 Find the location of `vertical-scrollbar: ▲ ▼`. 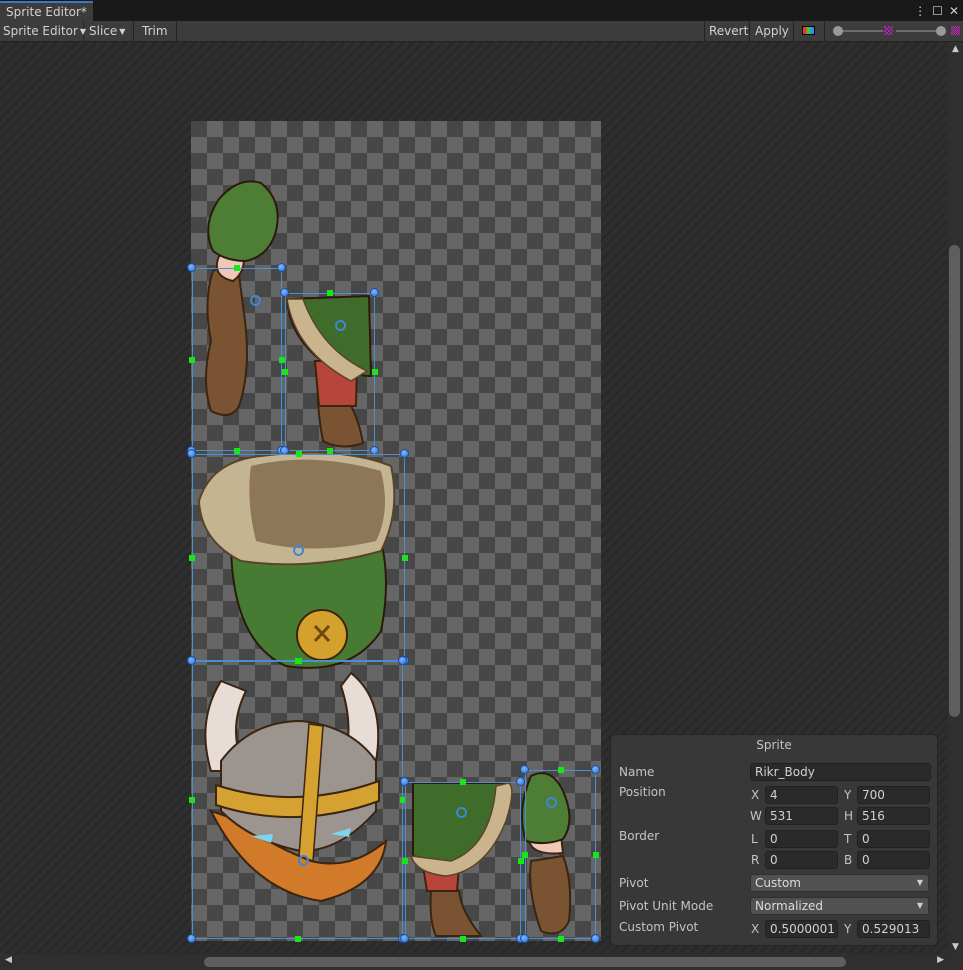

vertical-scrollbar: ▲ ▼ is located at coordinates (955, 498).